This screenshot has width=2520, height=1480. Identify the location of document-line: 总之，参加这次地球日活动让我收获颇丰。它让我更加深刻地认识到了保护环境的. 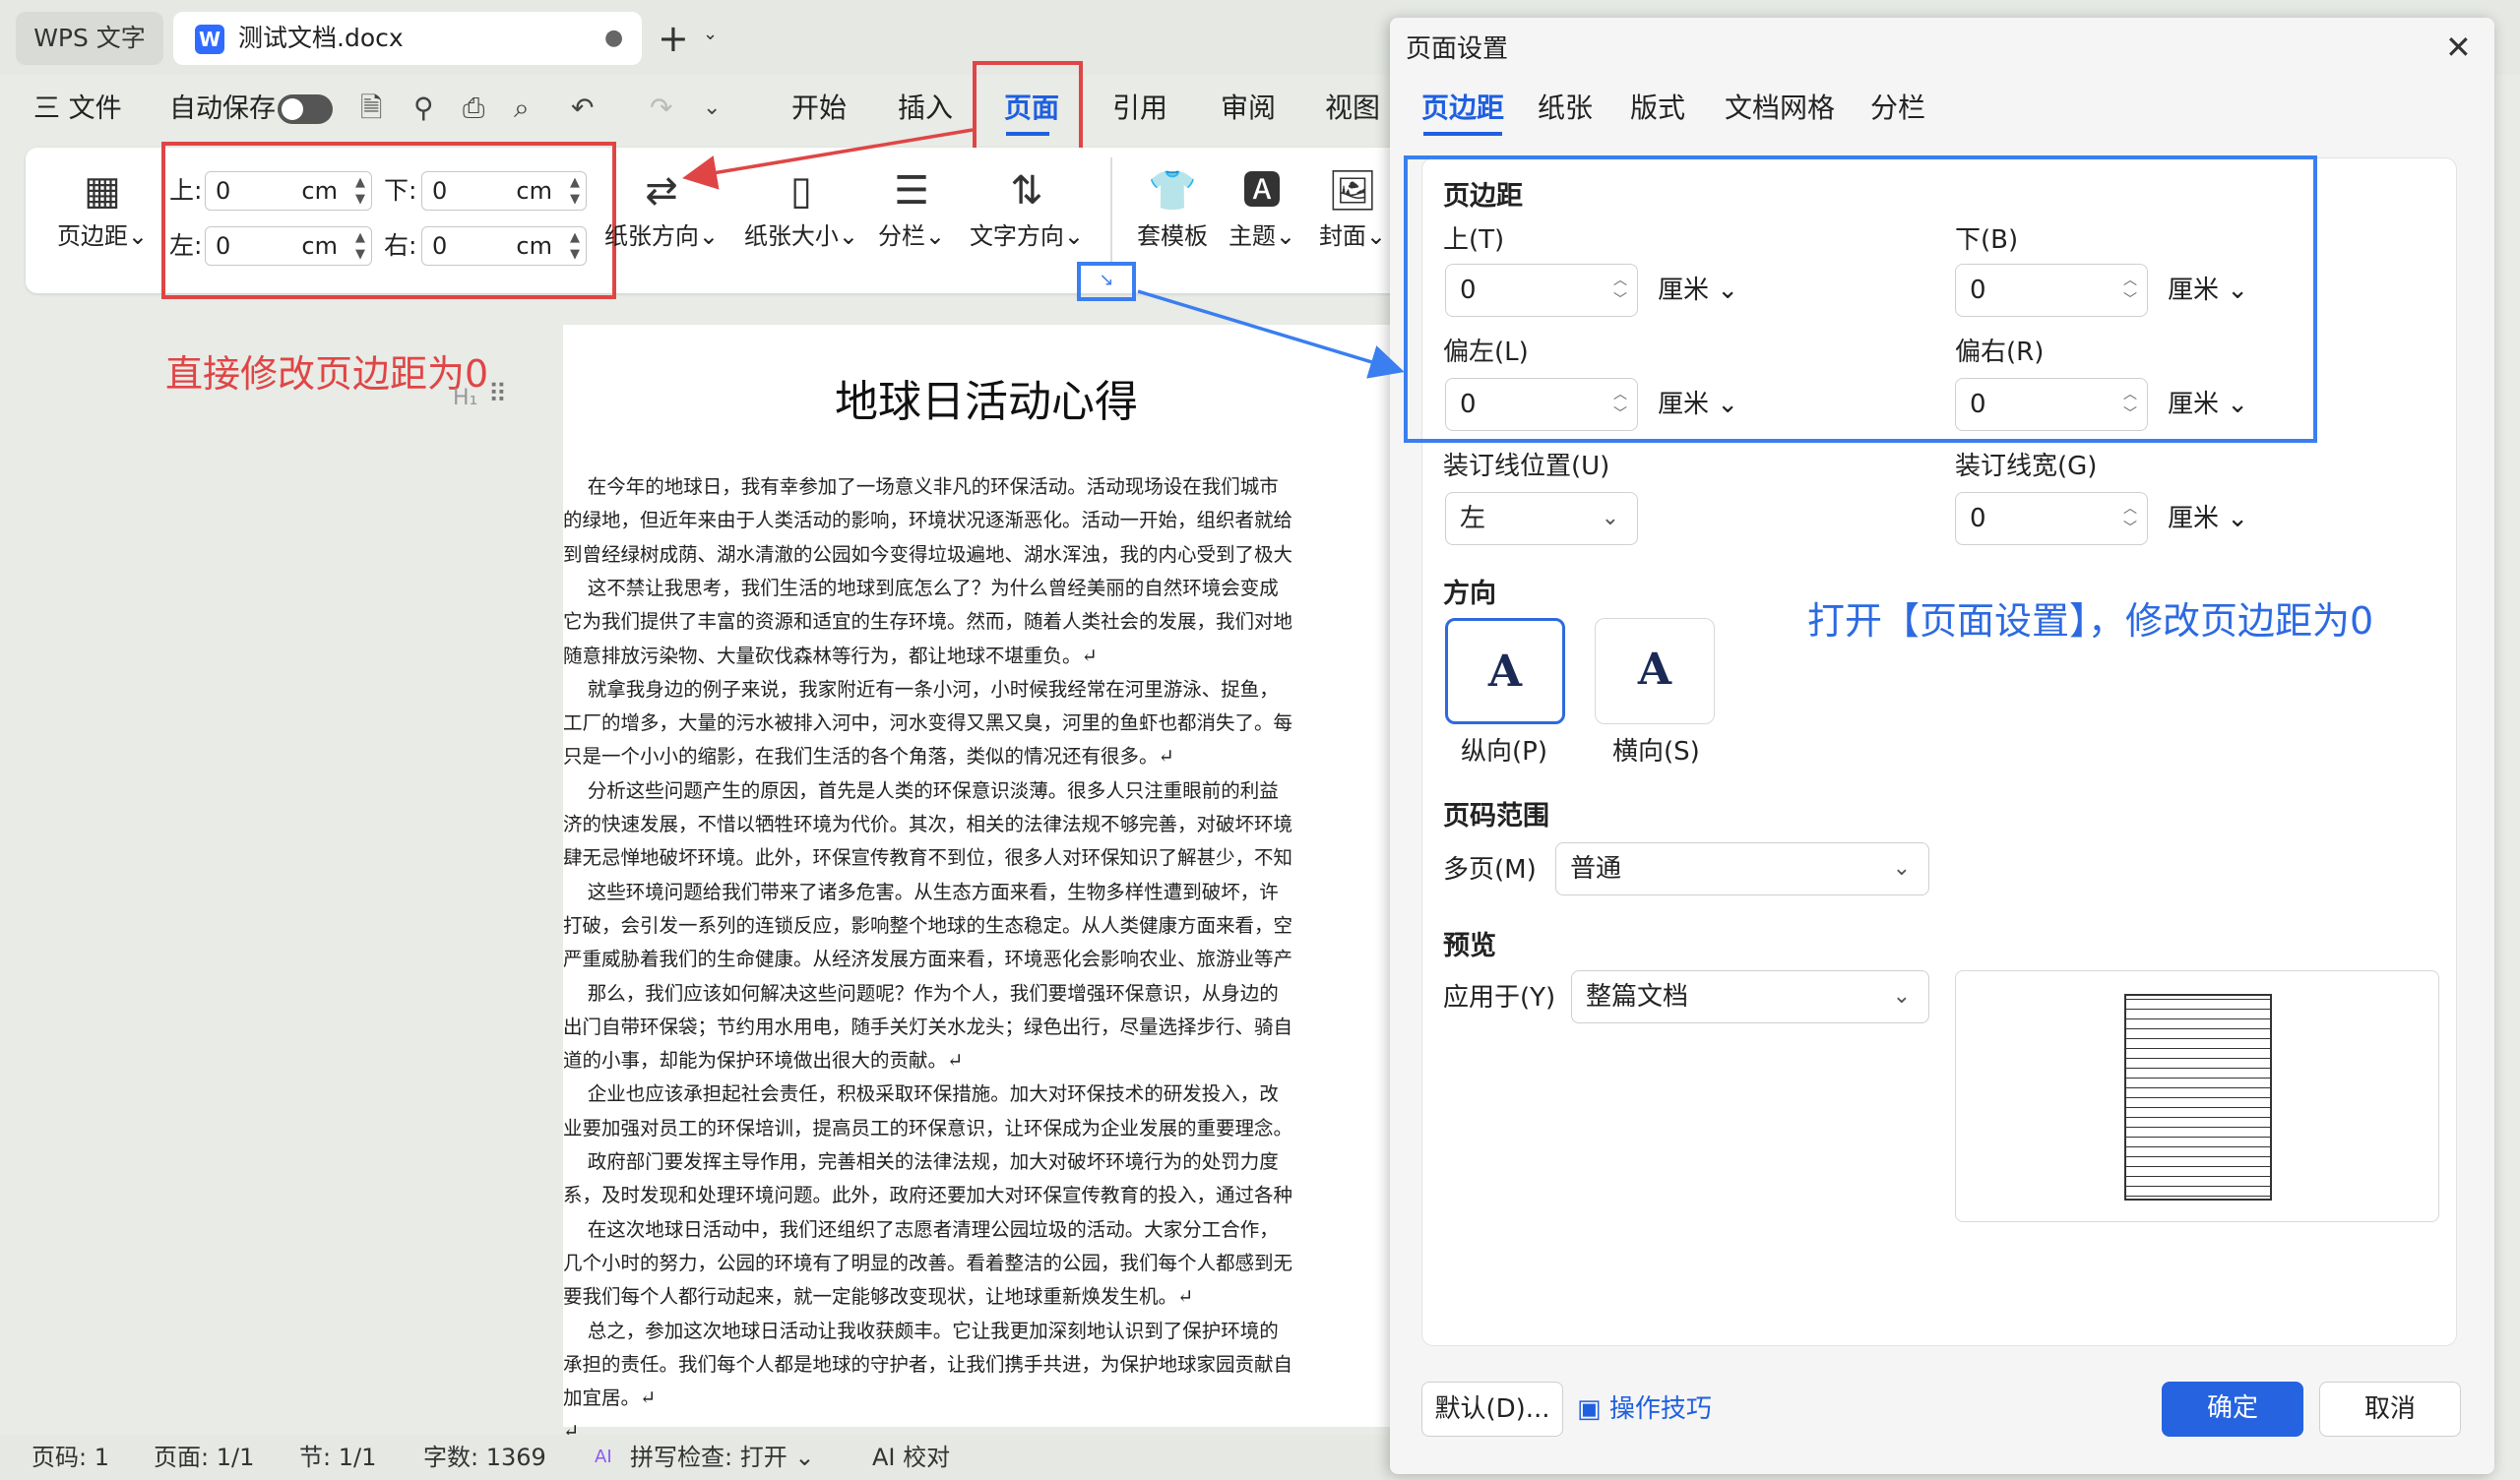
(986, 1331).